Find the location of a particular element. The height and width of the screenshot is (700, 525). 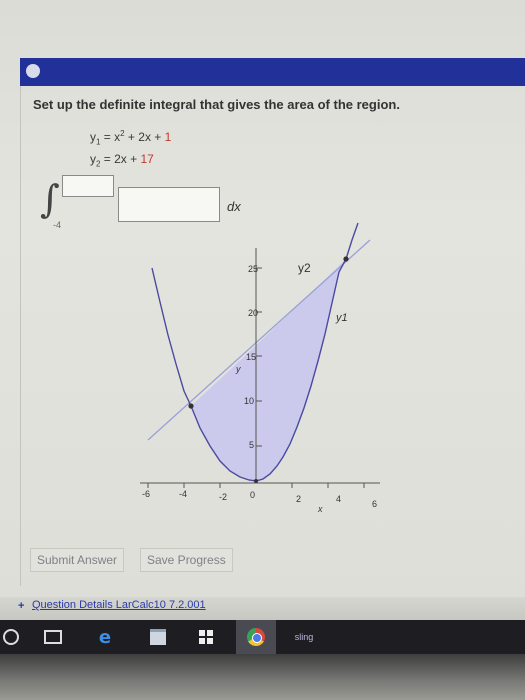

start-button is located at coordinates (11, 637).